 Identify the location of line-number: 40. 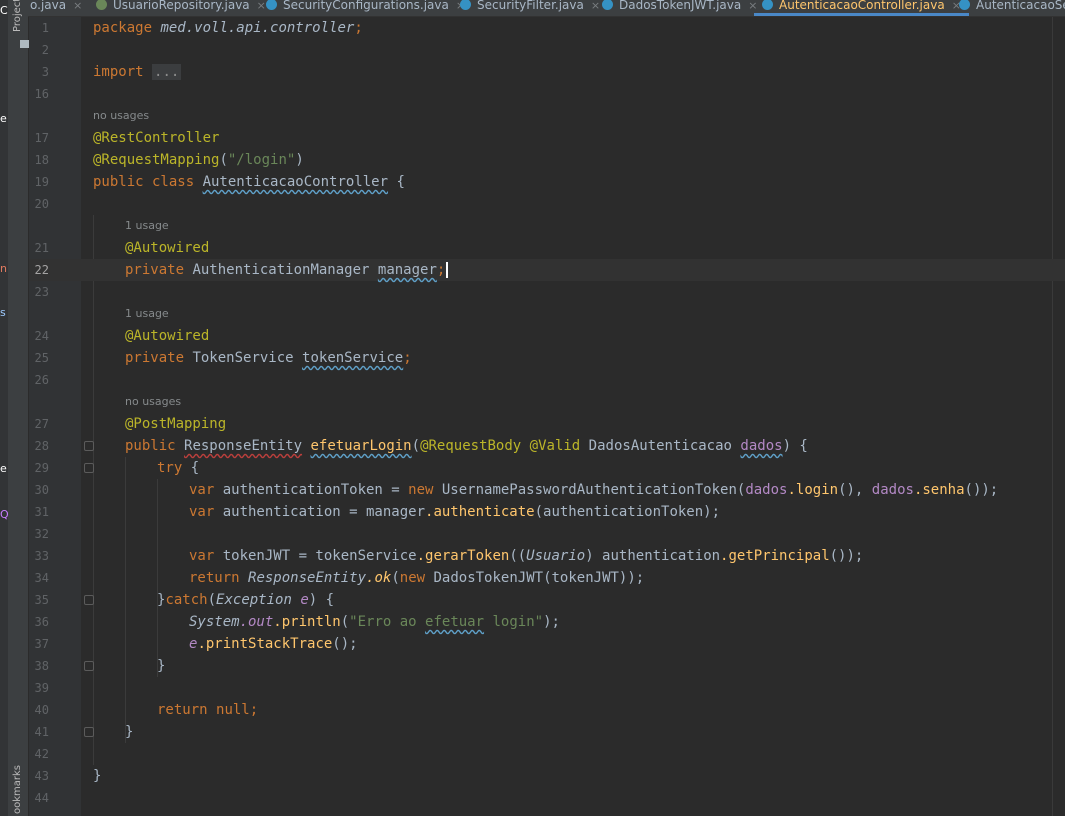
(41, 710).